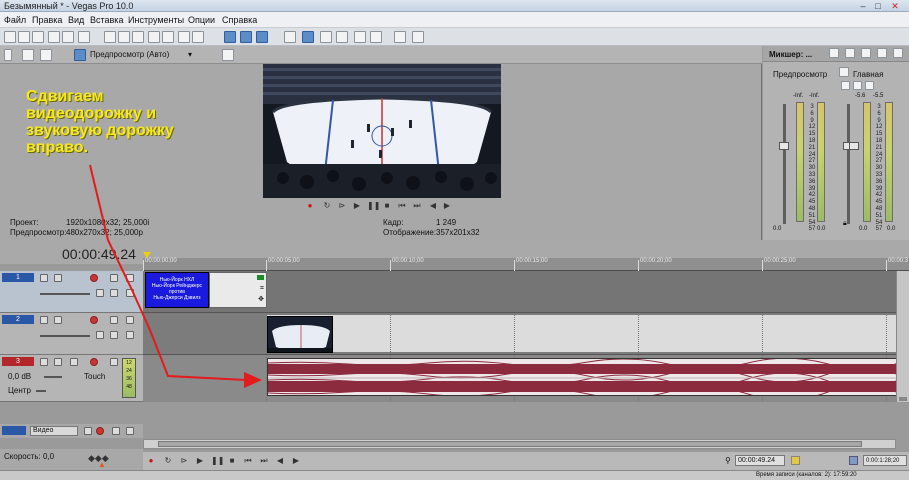 The image size is (909, 480). What do you see at coordinates (885, 460) in the screenshot?
I see `selection-length-field: 0:00:1:28;20` at bounding box center [885, 460].